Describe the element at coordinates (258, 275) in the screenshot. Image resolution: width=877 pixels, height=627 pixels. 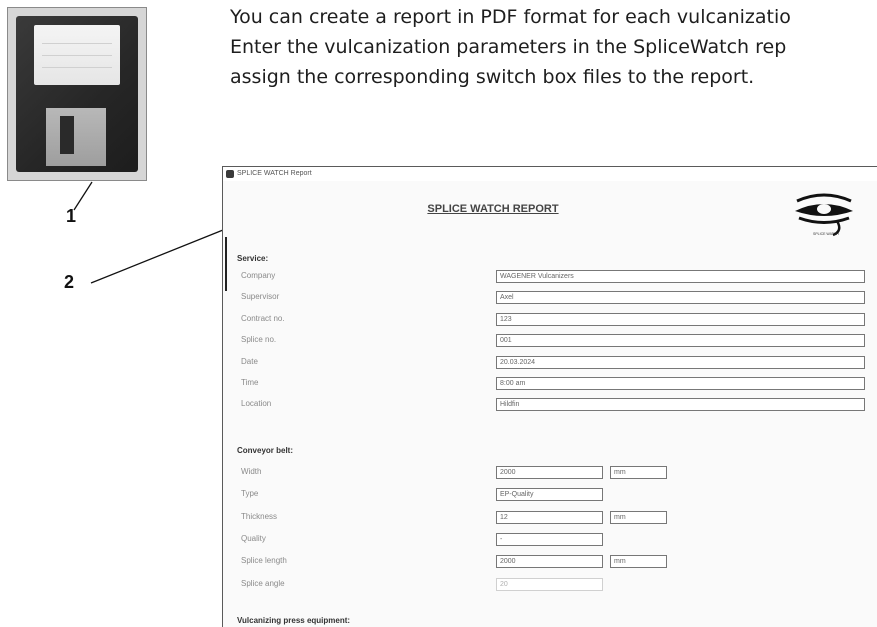
I see `service-field-label: Company` at that location.